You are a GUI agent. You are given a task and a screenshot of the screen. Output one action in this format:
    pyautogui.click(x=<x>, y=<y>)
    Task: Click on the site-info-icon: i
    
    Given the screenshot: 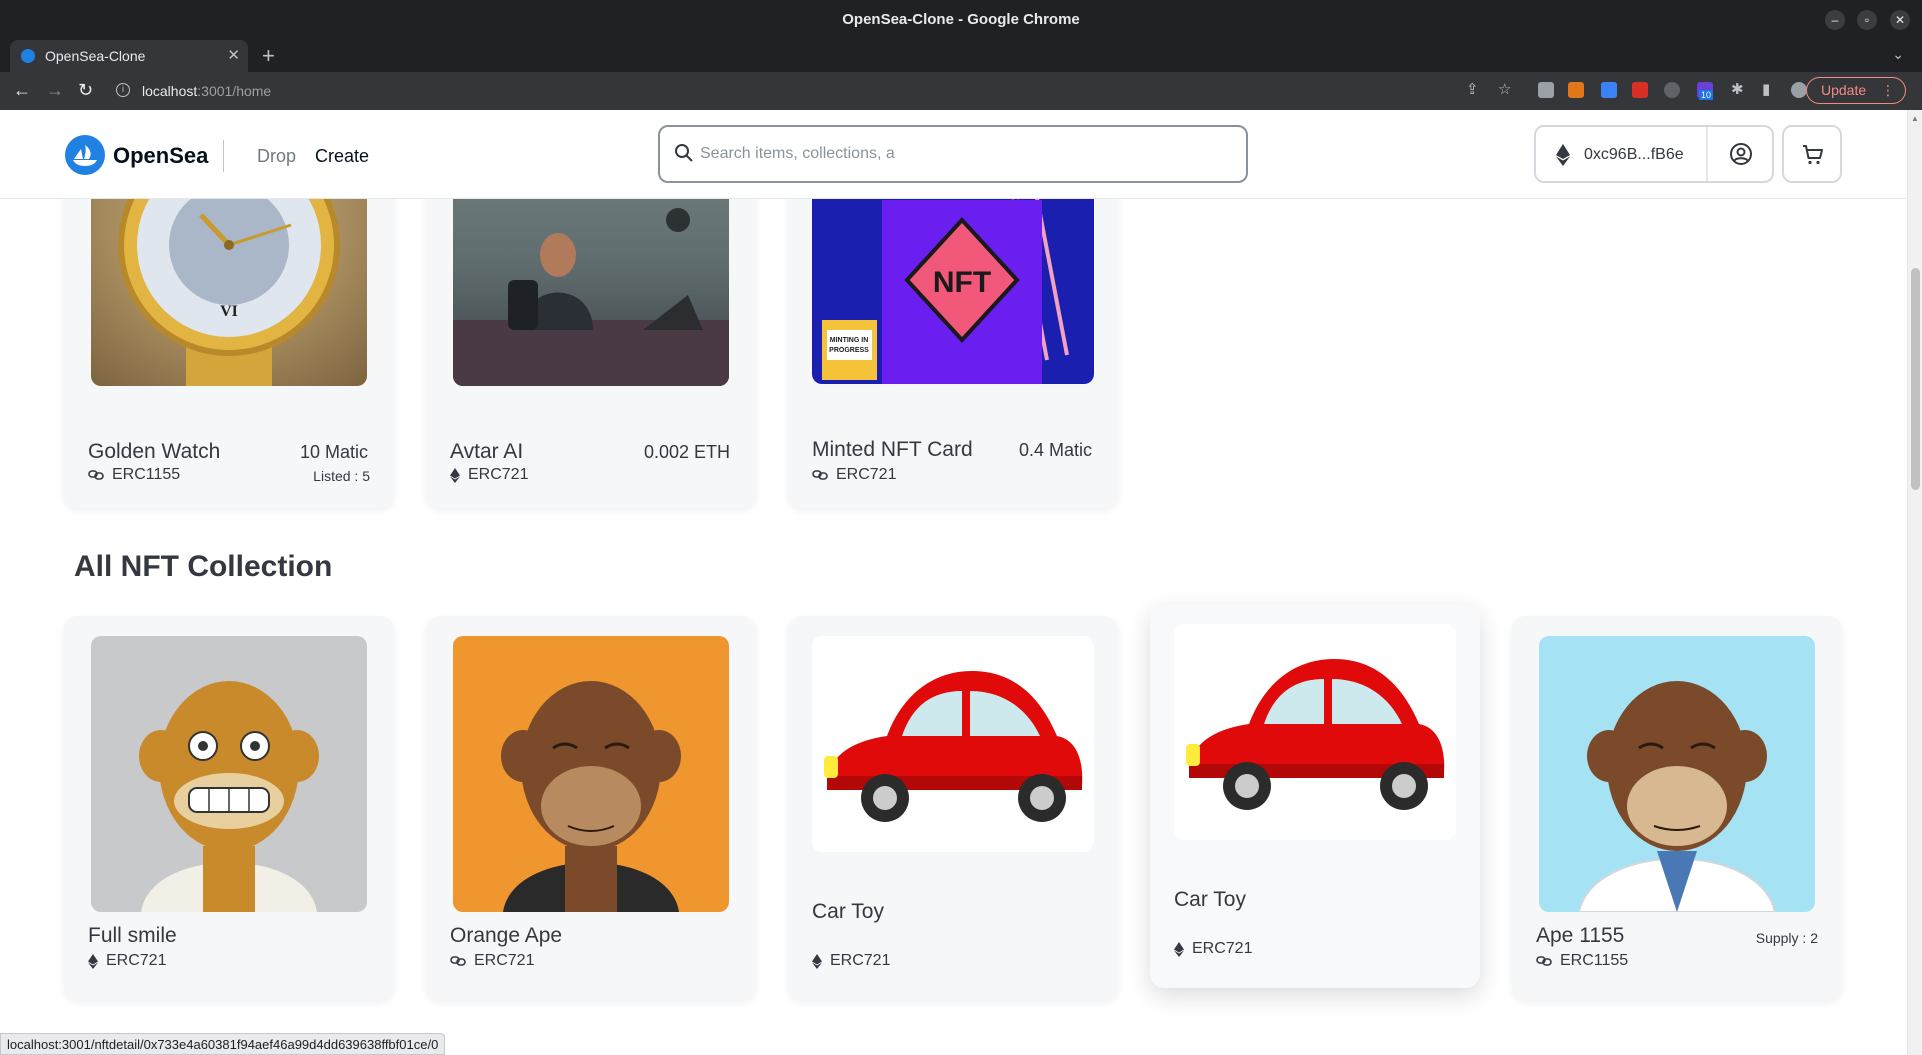 What is the action you would take?
    pyautogui.click(x=123, y=90)
    